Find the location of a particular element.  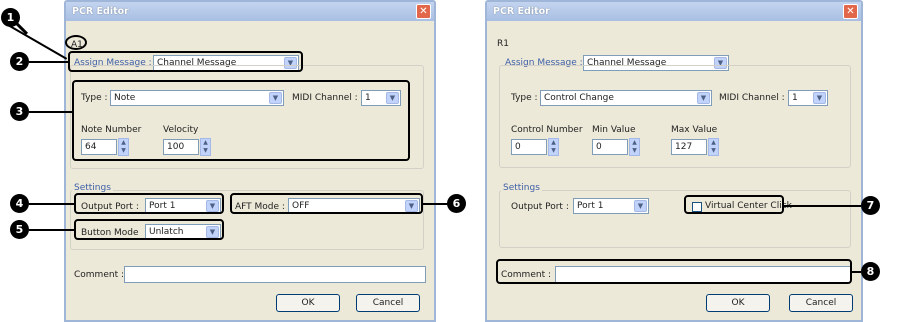

comment-label: Comment : is located at coordinates (99, 275).